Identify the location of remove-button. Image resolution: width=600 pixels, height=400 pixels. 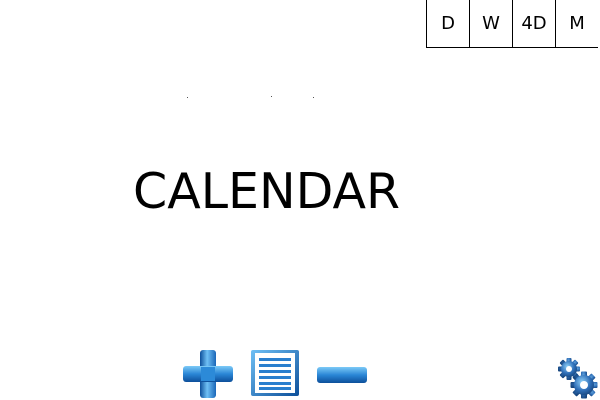
(342, 375).